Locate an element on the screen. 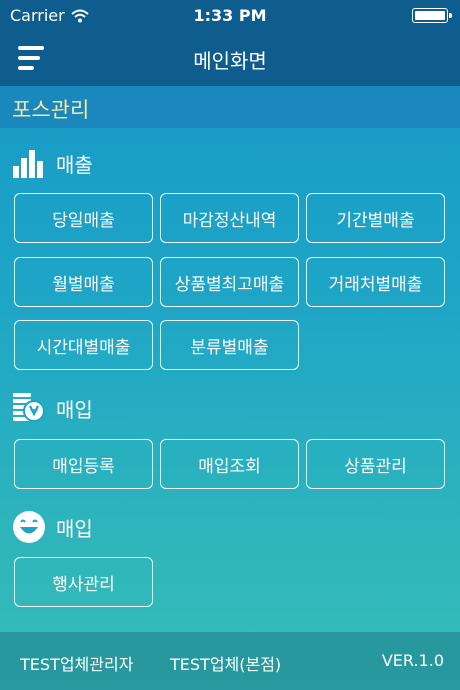 The image size is (460, 690). footer: TEST업체관리자 TEST업체(본점) VER.1.0 is located at coordinates (230, 661).